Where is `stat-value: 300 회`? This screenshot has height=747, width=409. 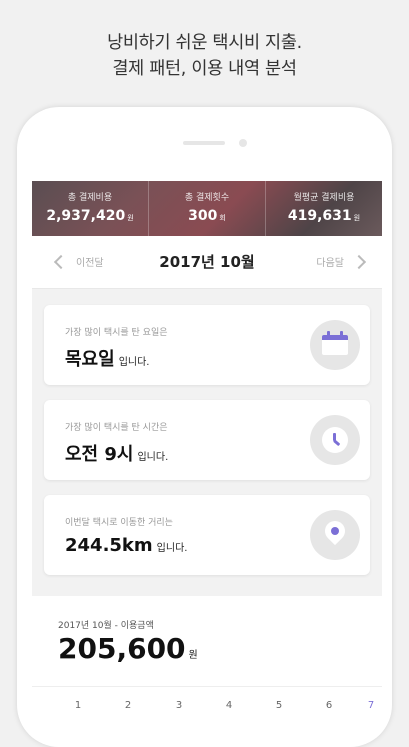 stat-value: 300 회 is located at coordinates (207, 216).